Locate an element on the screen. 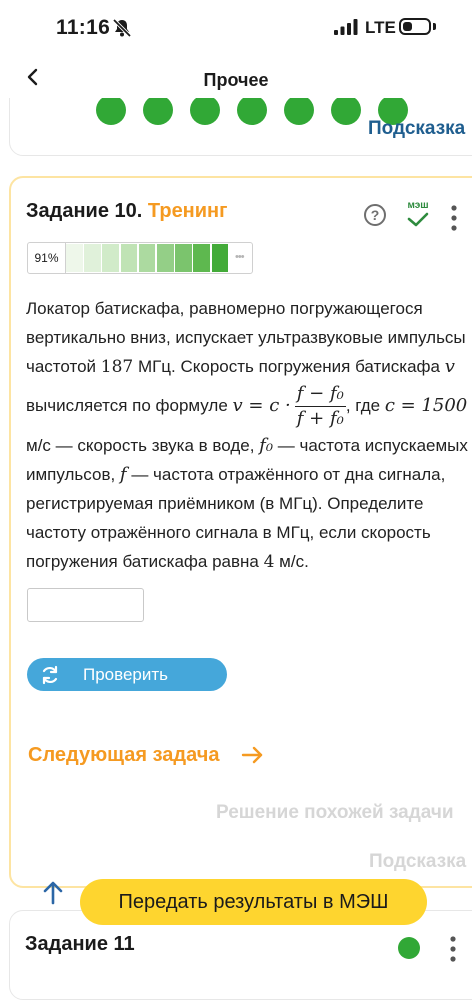 The height and width of the screenshot is (1000, 472). answer-input is located at coordinates (85, 605).